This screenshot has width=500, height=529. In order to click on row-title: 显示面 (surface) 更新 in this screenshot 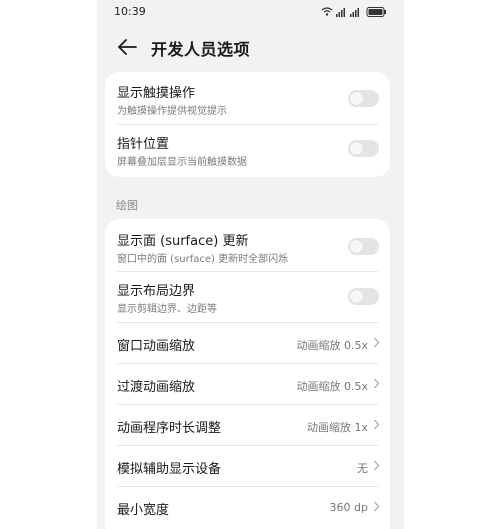, I will do `click(183, 241)`.